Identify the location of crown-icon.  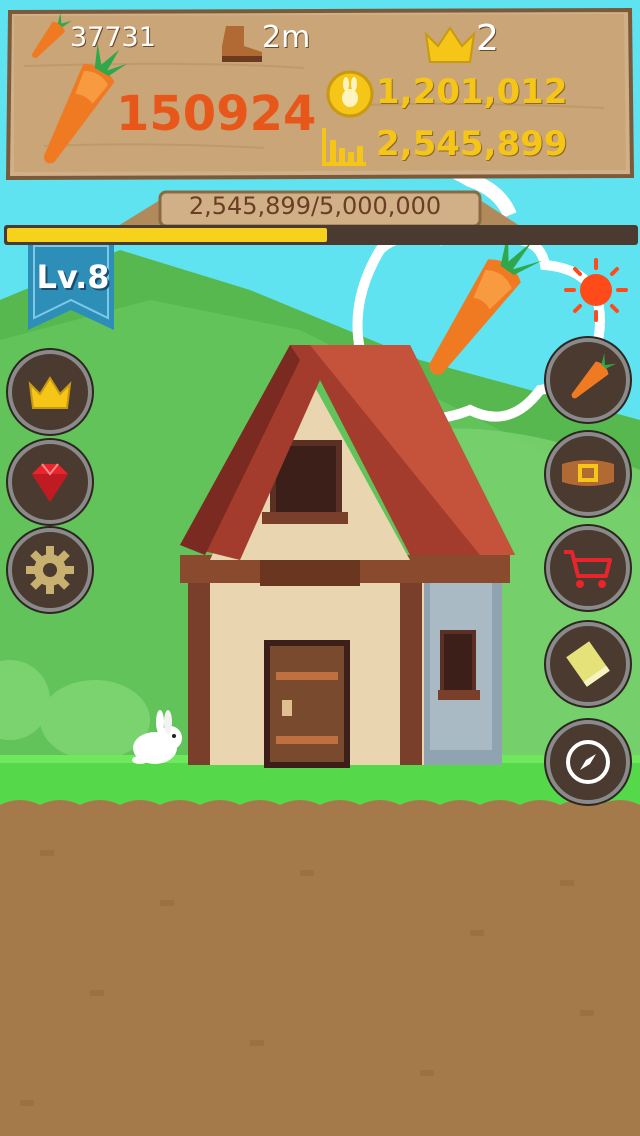
(50, 392).